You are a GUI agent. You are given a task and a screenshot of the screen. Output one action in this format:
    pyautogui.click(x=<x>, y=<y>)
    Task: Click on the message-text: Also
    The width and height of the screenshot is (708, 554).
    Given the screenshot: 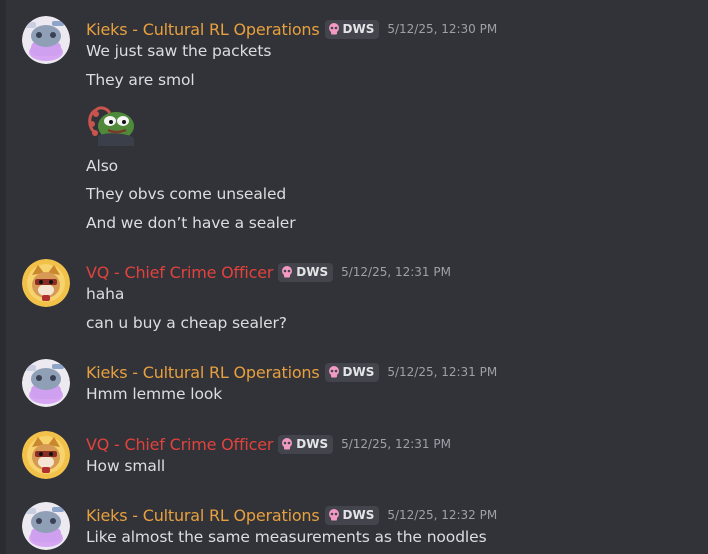 What is the action you would take?
    pyautogui.click(x=102, y=166)
    